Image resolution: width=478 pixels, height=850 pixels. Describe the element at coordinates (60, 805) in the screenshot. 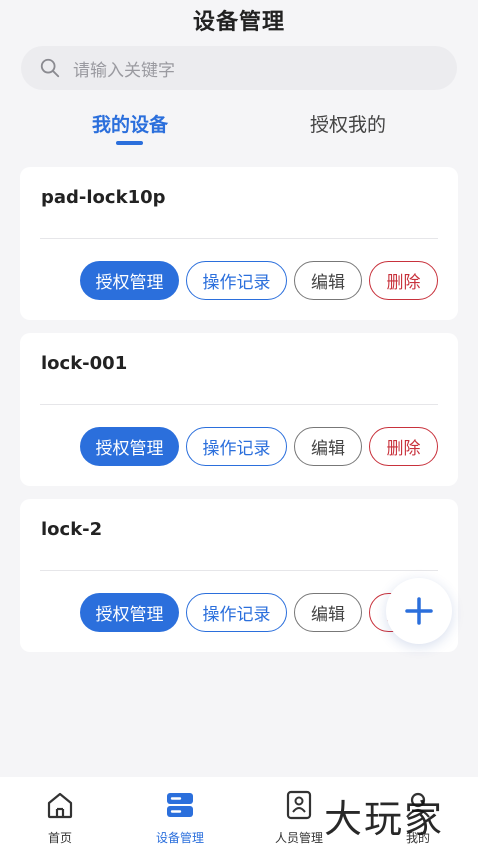

I see `home-icon` at that location.